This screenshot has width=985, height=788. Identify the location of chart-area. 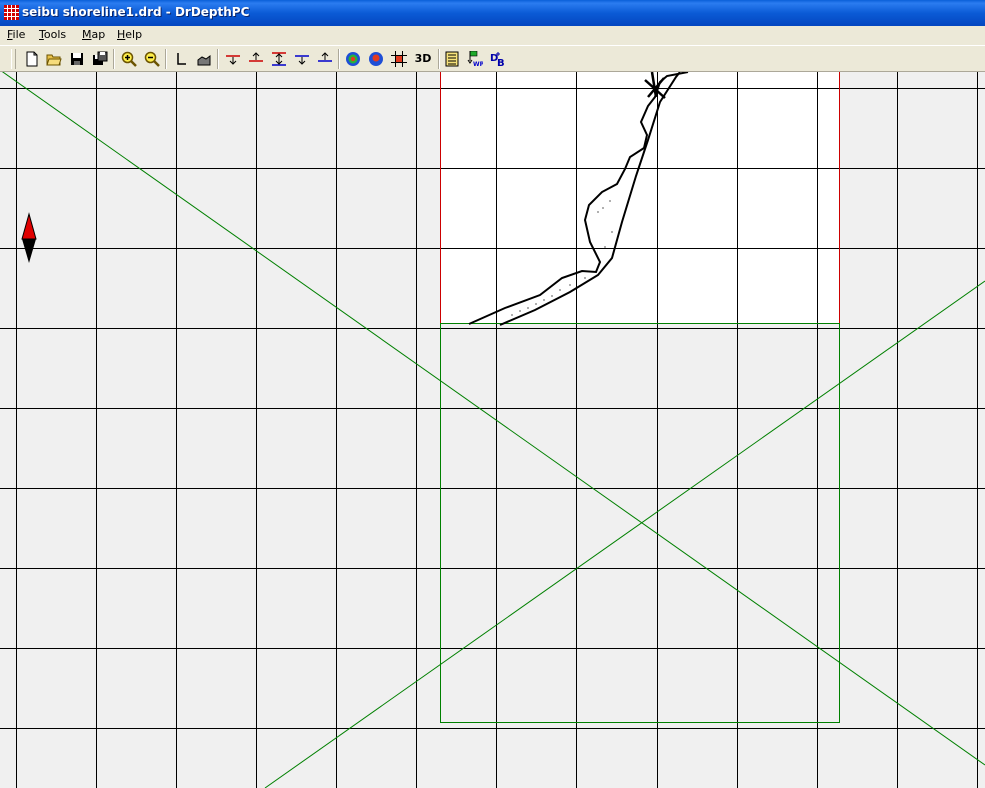
(640, 198).